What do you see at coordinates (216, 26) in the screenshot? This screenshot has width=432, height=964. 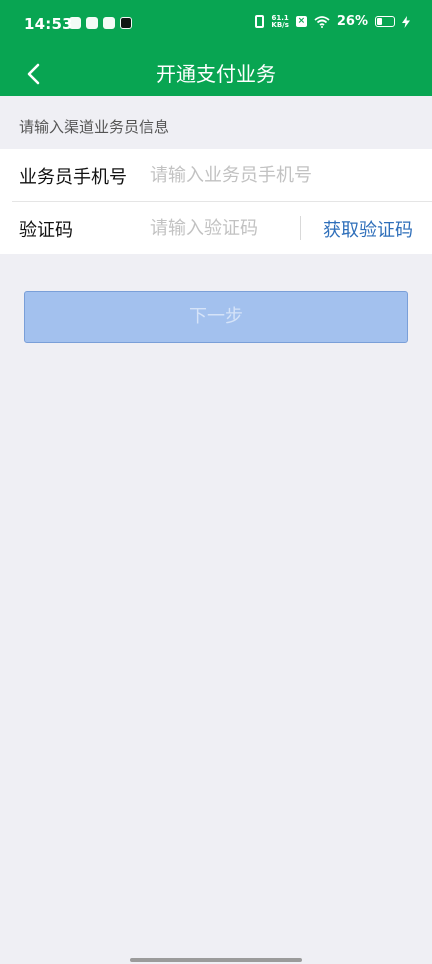 I see `status-bar: 14:53 61.1 KB/s × 26%` at bounding box center [216, 26].